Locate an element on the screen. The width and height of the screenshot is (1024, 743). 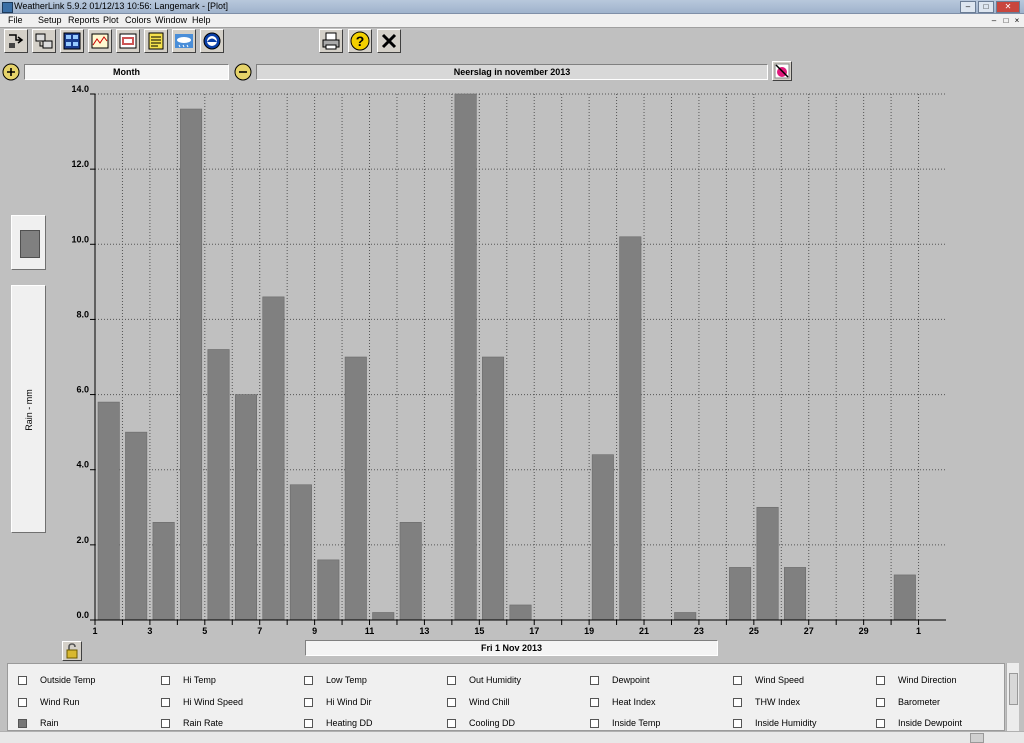
mdi-close-button: × is located at coordinates (1017, 20).